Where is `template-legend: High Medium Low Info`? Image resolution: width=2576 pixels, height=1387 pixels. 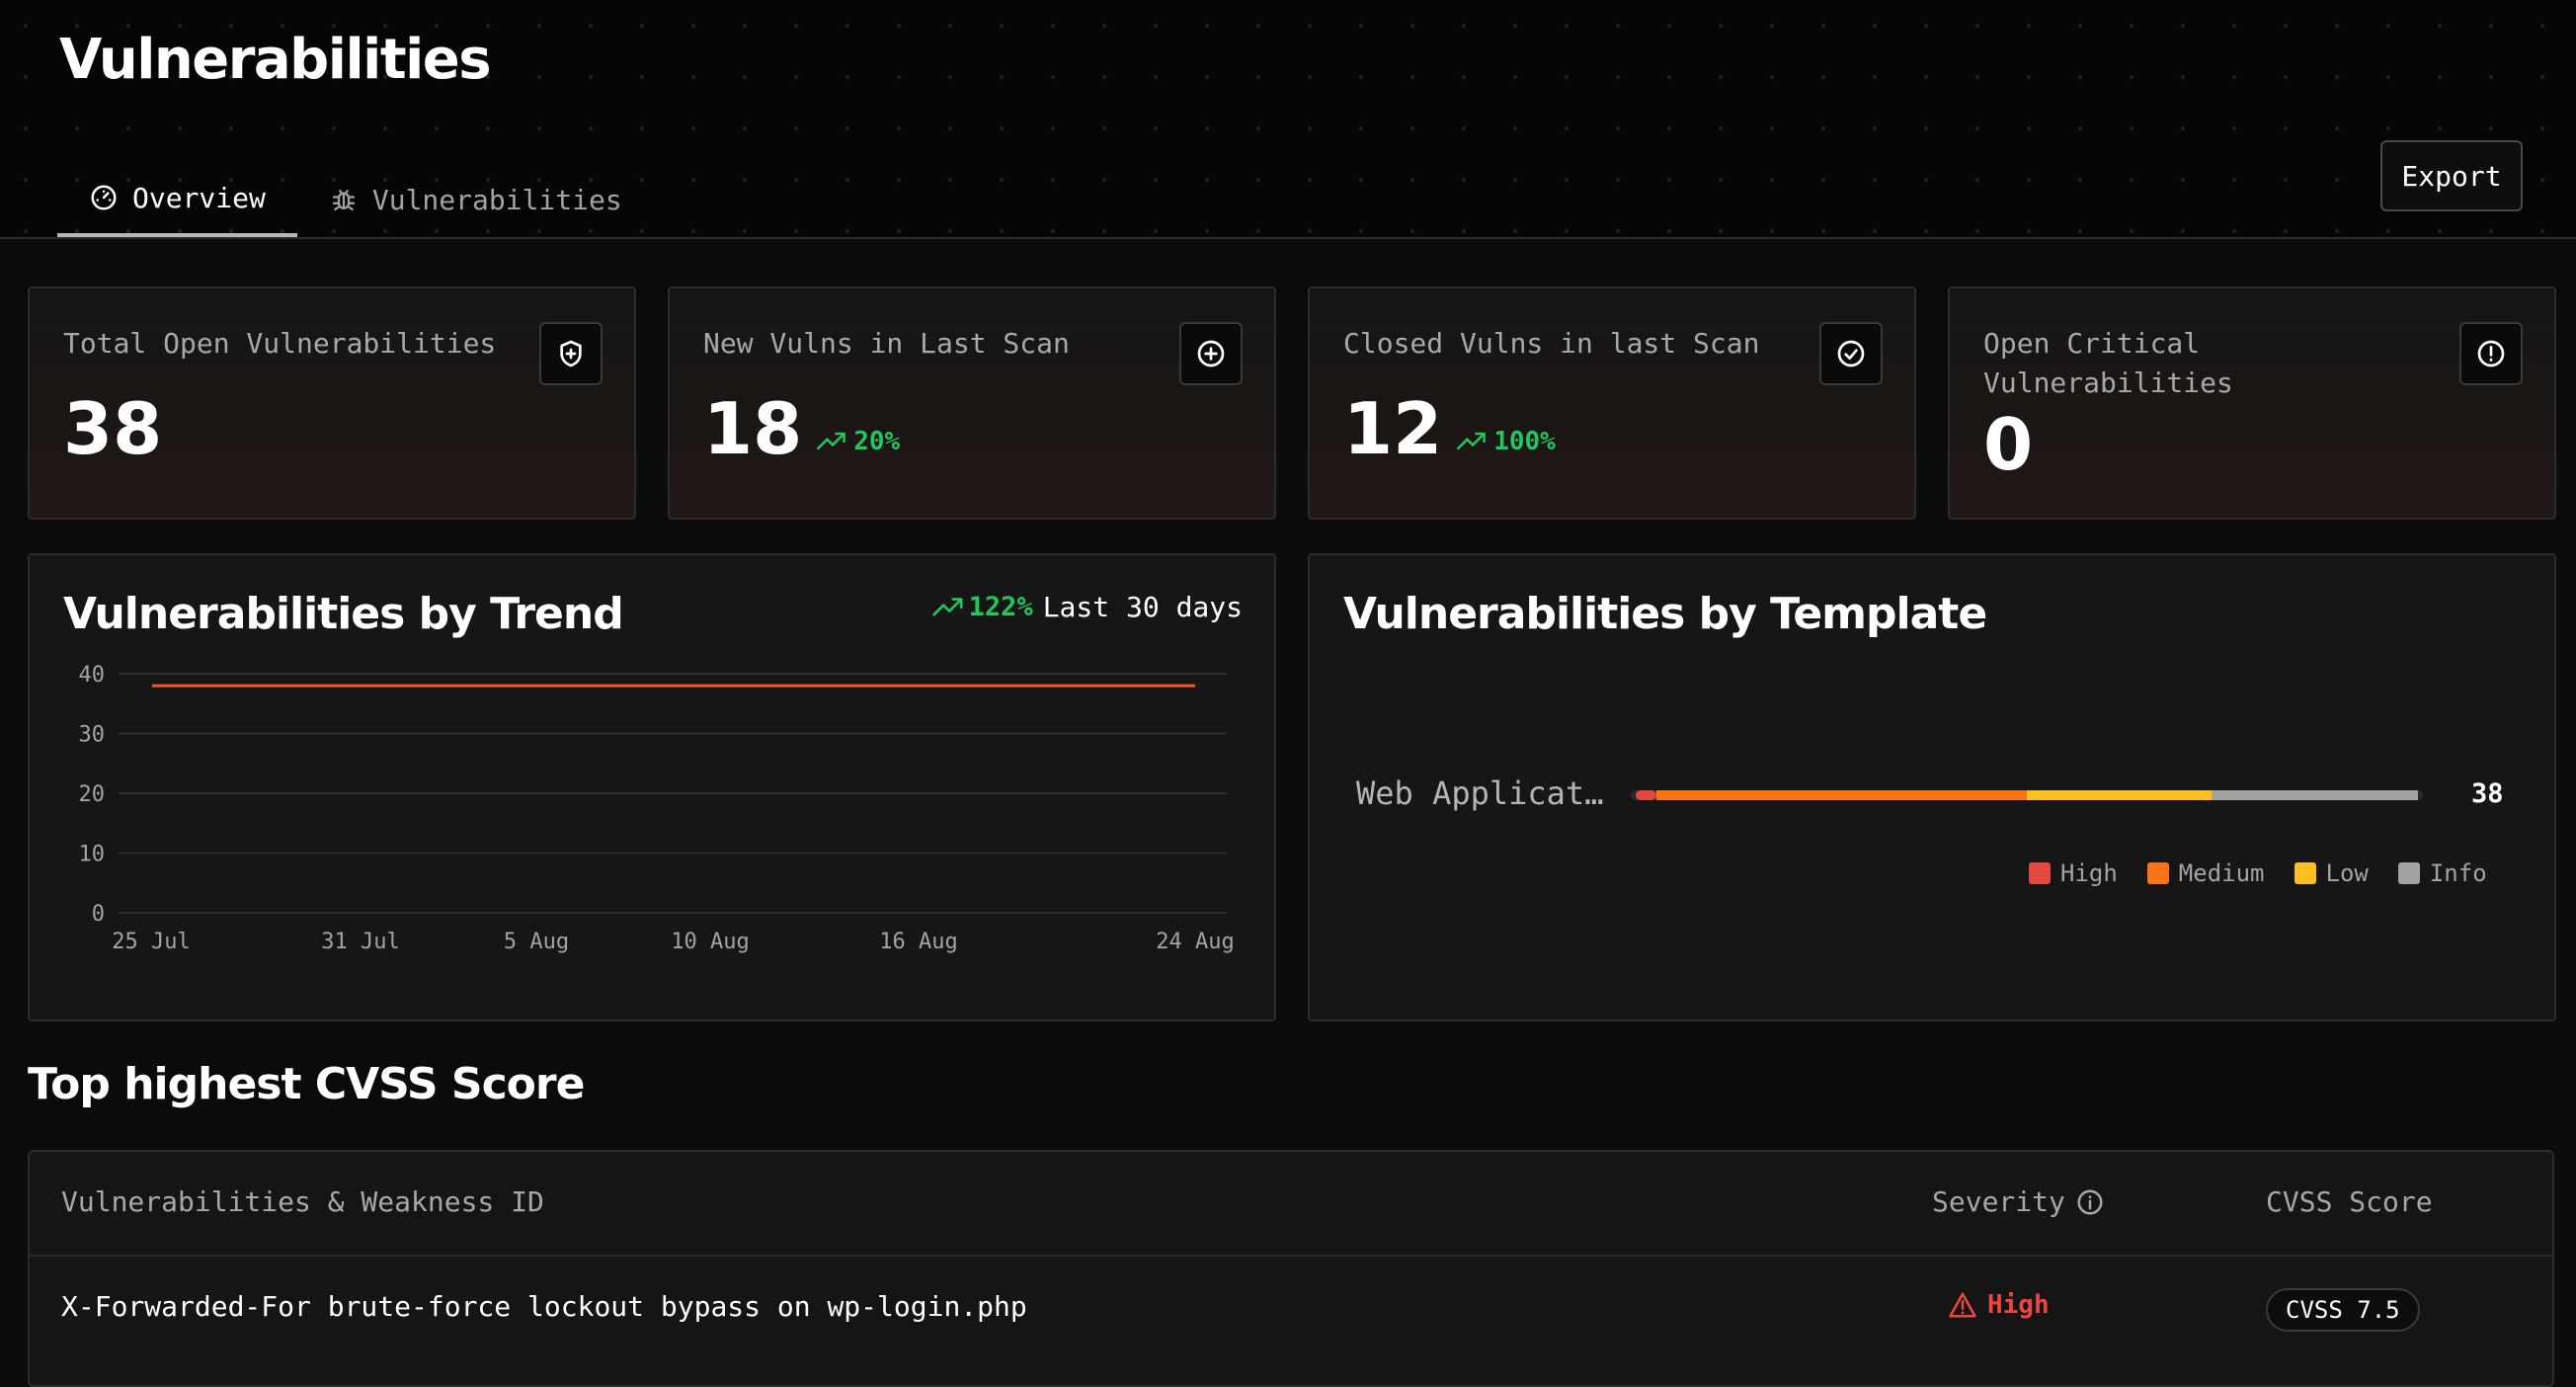
template-legend: High Medium Low Info is located at coordinates (2258, 873).